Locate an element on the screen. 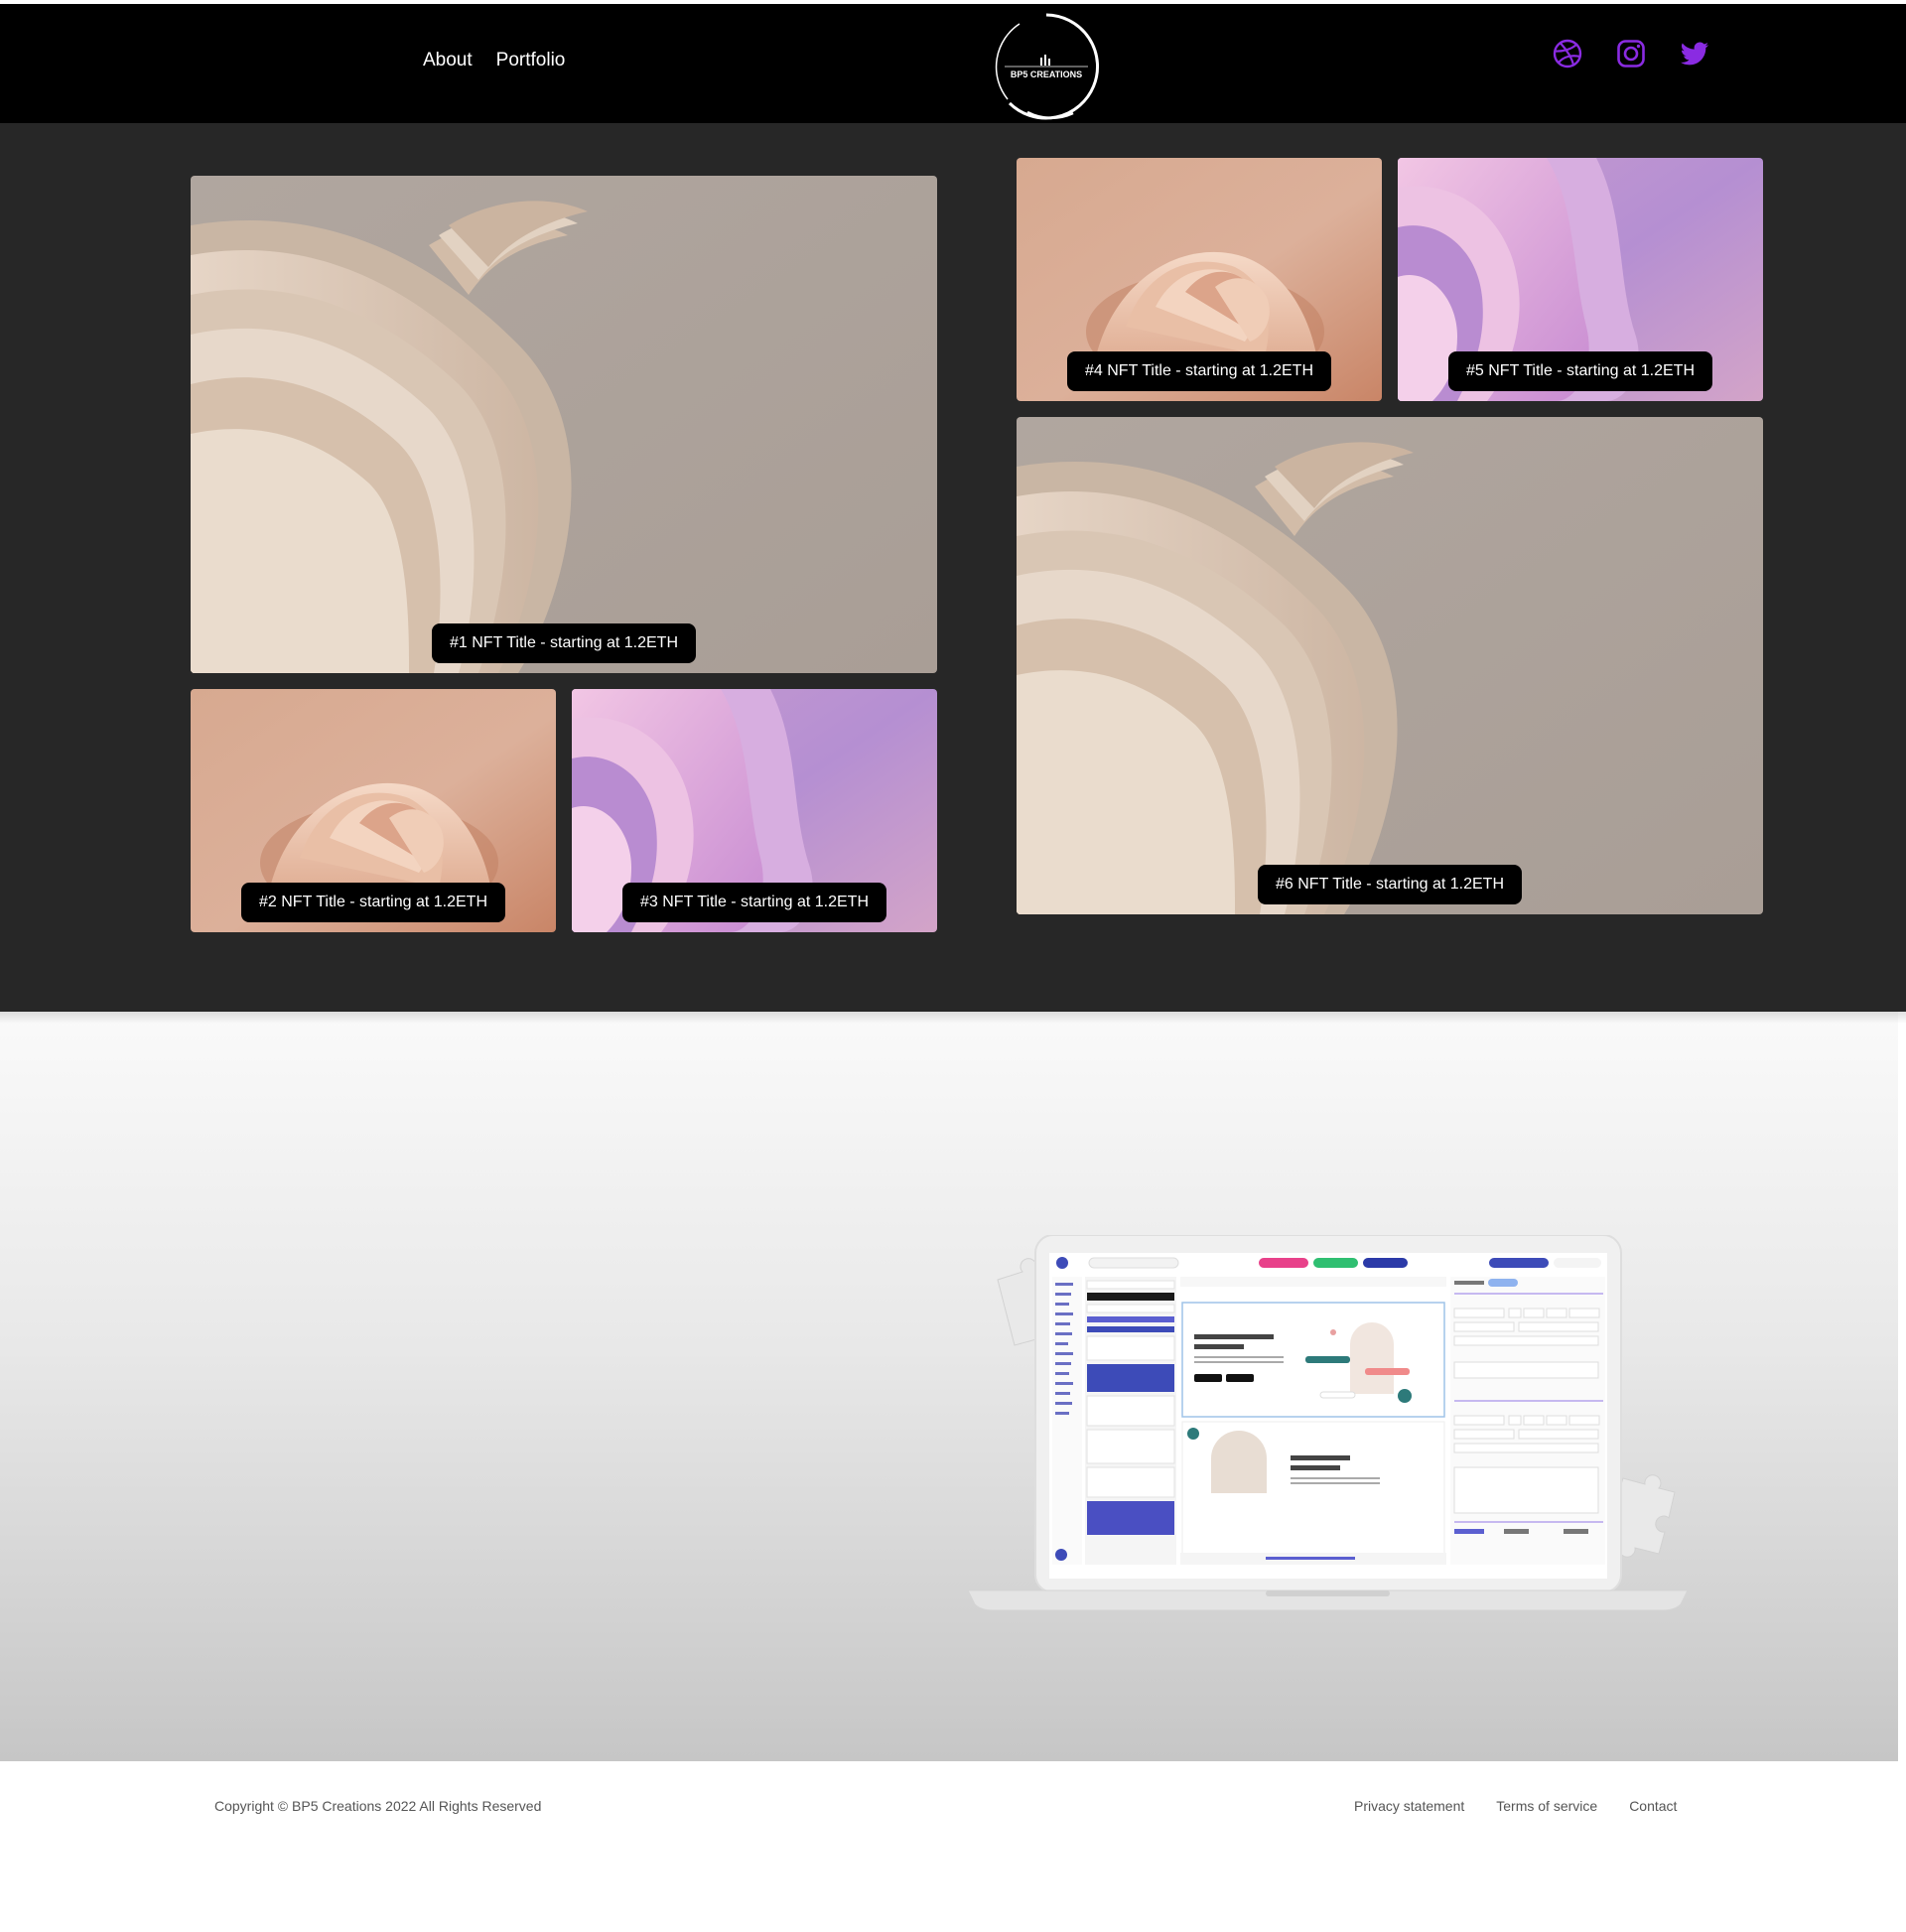  nft-card-4: #4 NFT Title - starting at 1.2ETH is located at coordinates (1199, 279).